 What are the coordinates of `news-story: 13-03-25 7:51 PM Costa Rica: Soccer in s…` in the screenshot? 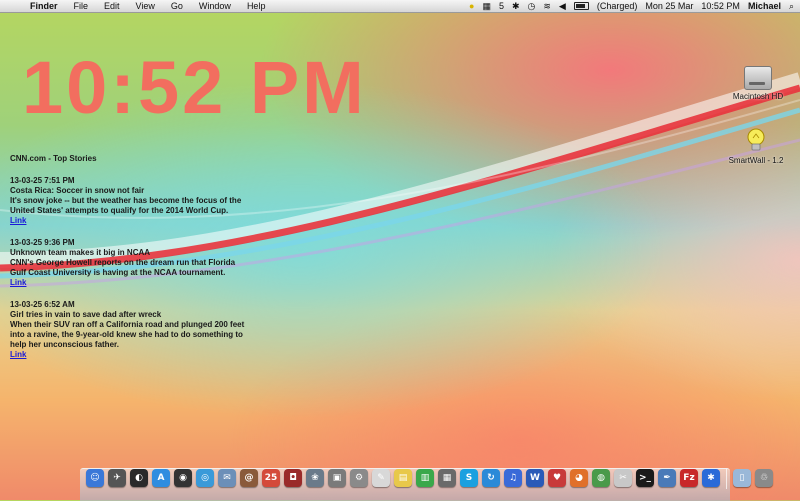 It's located at (130, 201).